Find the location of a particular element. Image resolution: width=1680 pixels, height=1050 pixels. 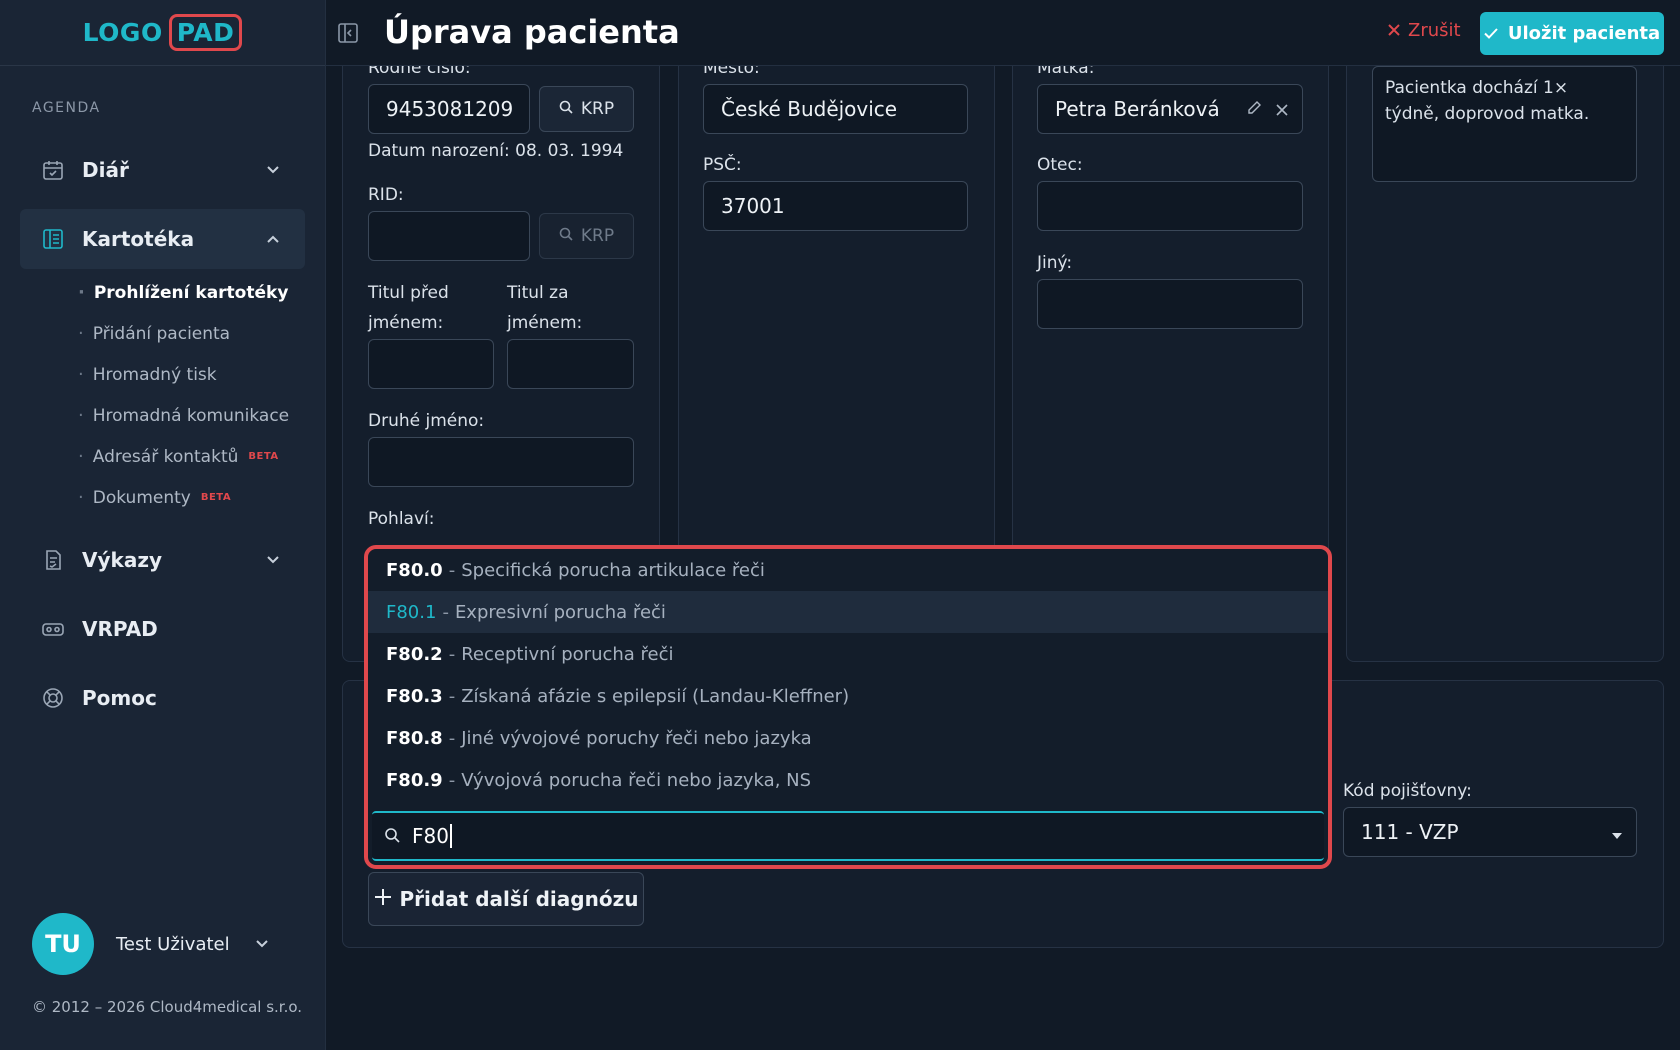

sidebar-collapse-icon is located at coordinates (348, 33).